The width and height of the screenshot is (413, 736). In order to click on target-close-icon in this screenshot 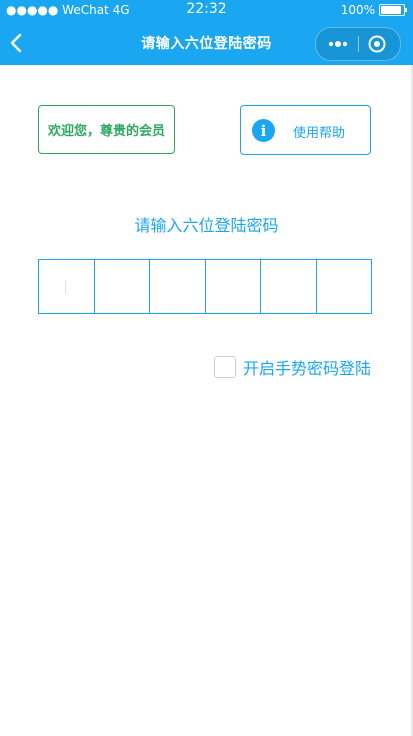, I will do `click(377, 44)`.